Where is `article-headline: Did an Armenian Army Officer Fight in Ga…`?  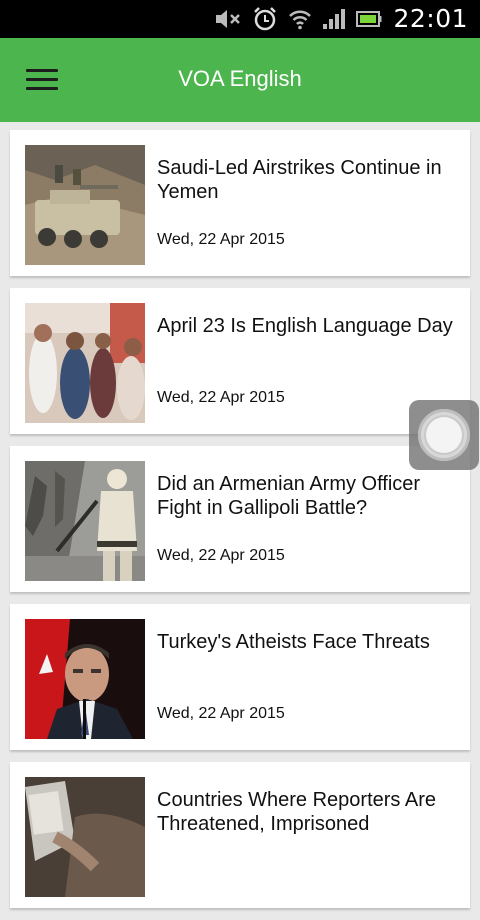
article-headline: Did an Armenian Army Officer Fight in Ga… is located at coordinates (289, 496).